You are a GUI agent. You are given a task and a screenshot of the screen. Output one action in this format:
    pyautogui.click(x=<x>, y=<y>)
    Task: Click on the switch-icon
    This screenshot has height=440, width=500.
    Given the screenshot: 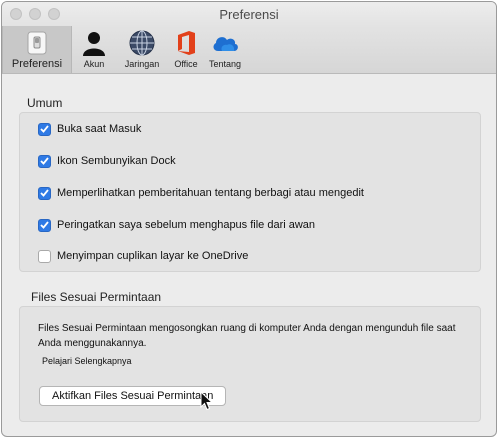 What is the action you would take?
    pyautogui.click(x=37, y=45)
    